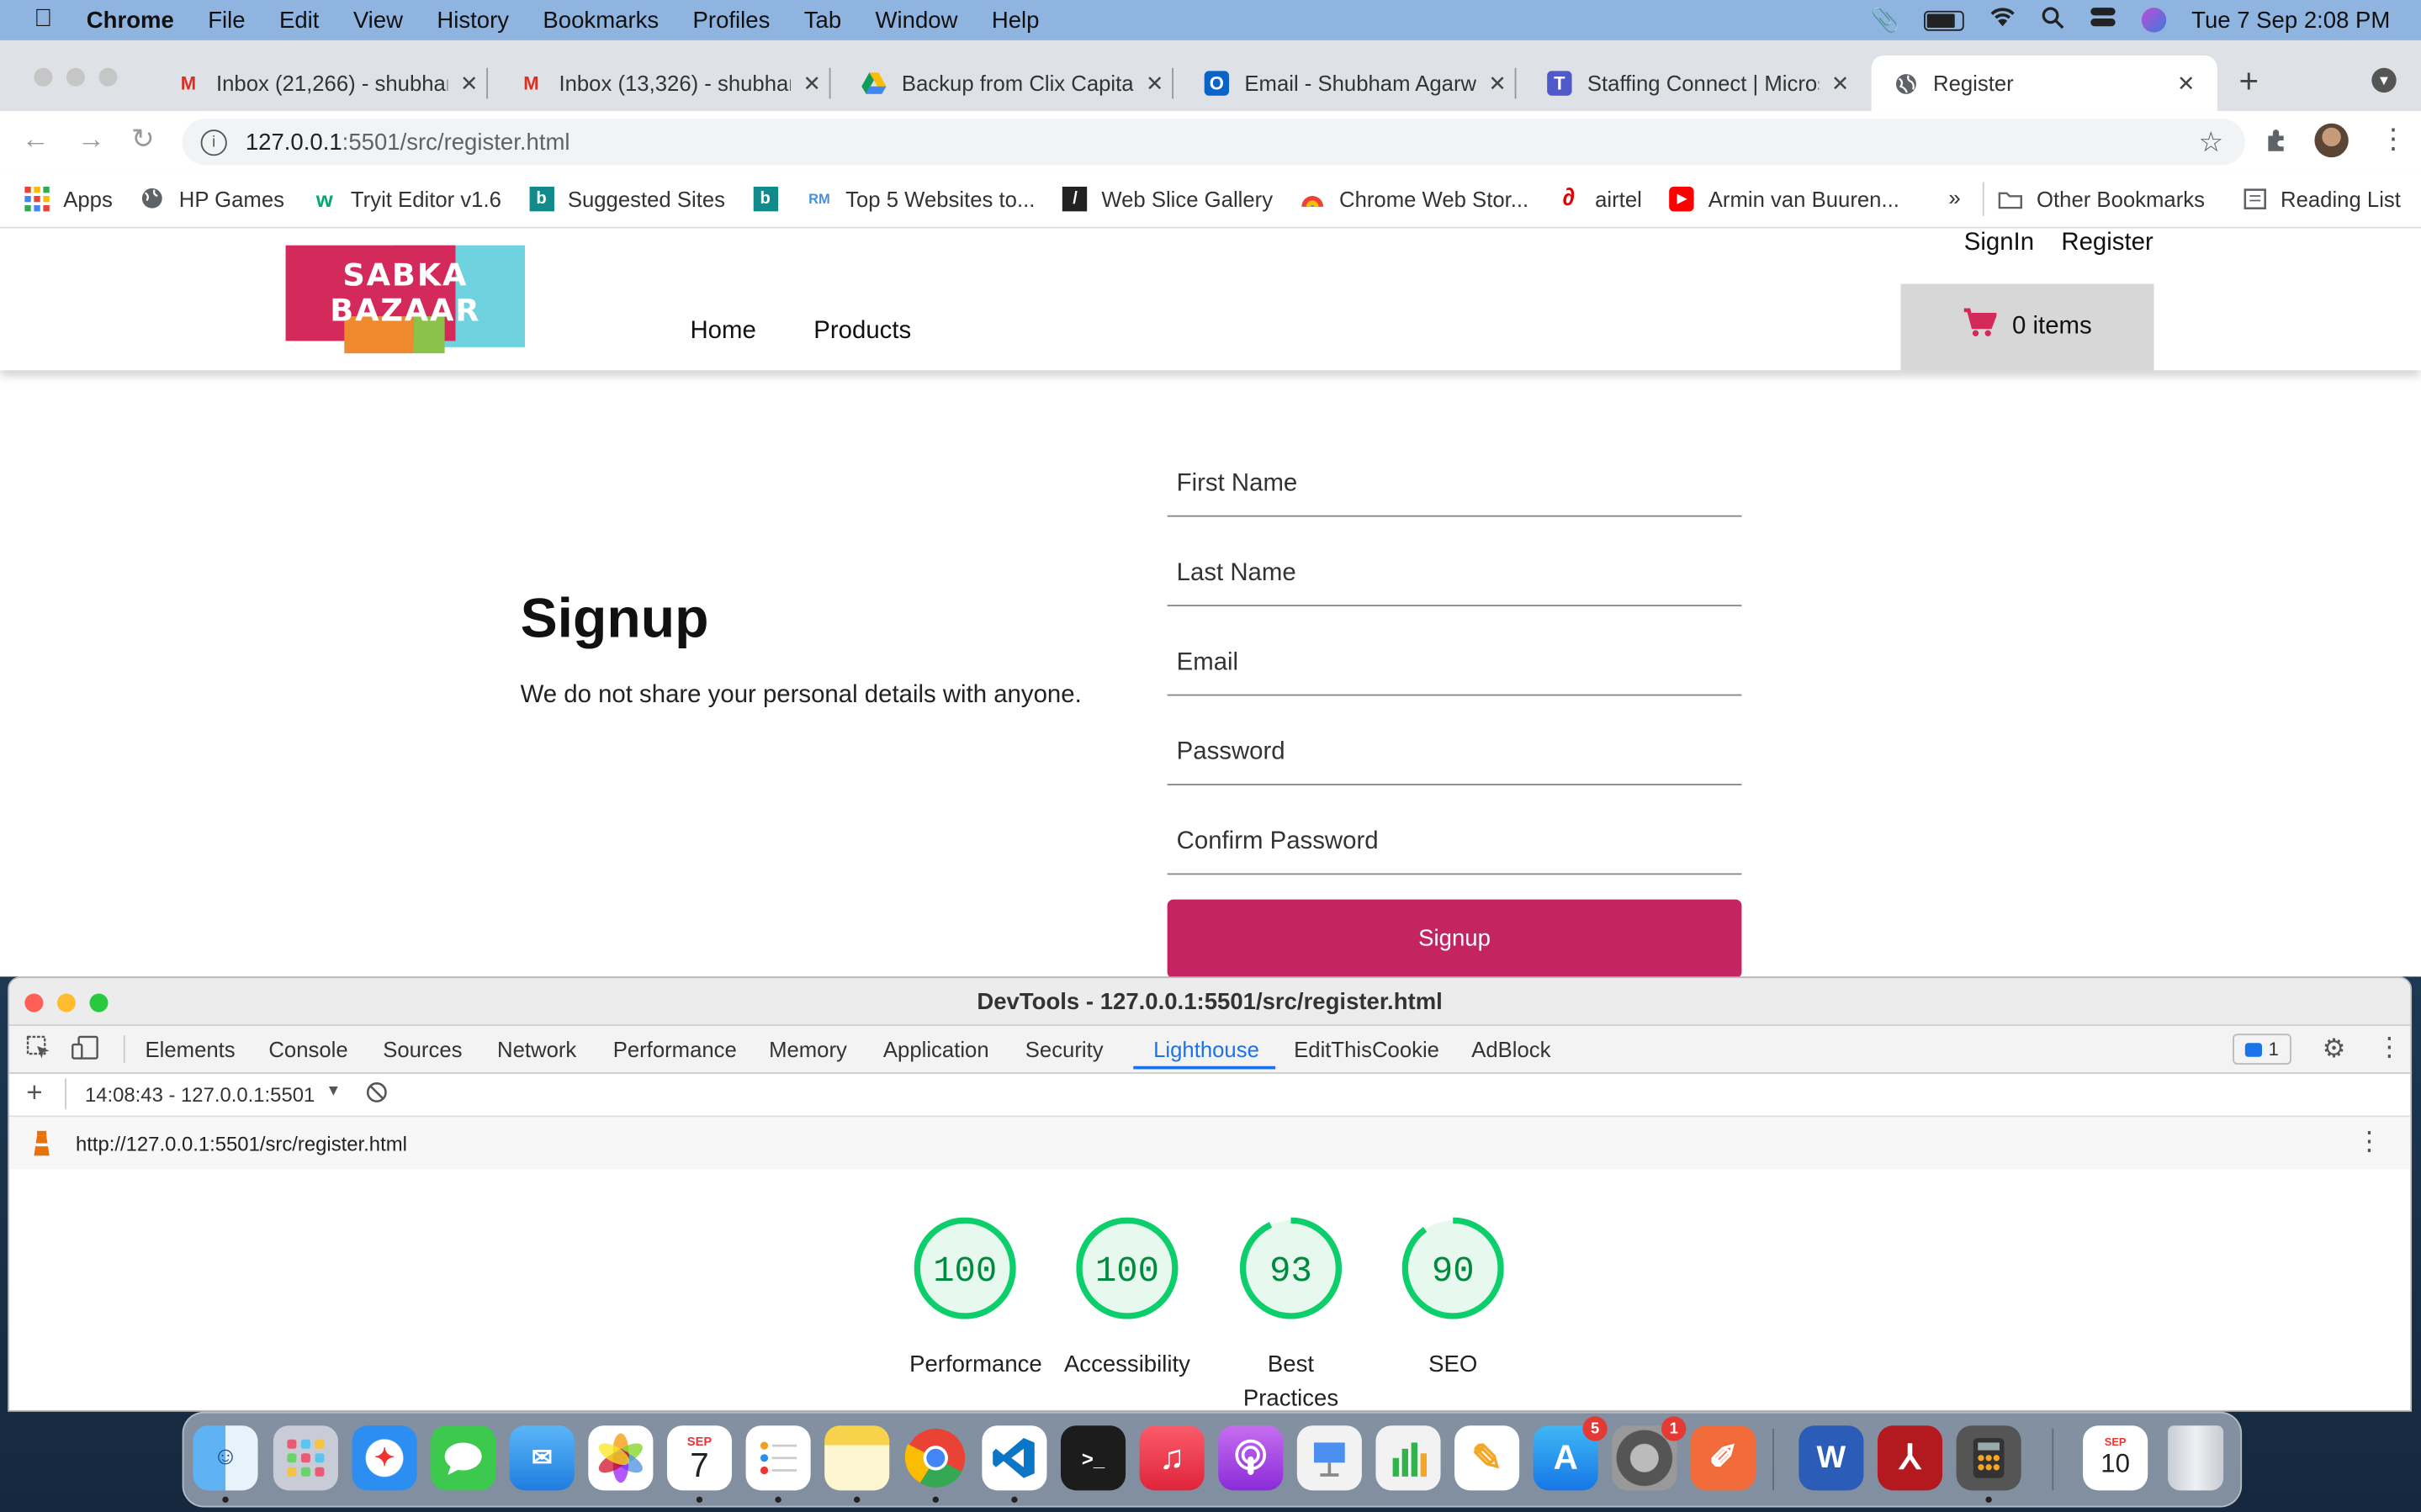 Image resolution: width=2421 pixels, height=1512 pixels. Describe the element at coordinates (1723, 1458) in the screenshot. I see `postman-icon: ✐` at that location.